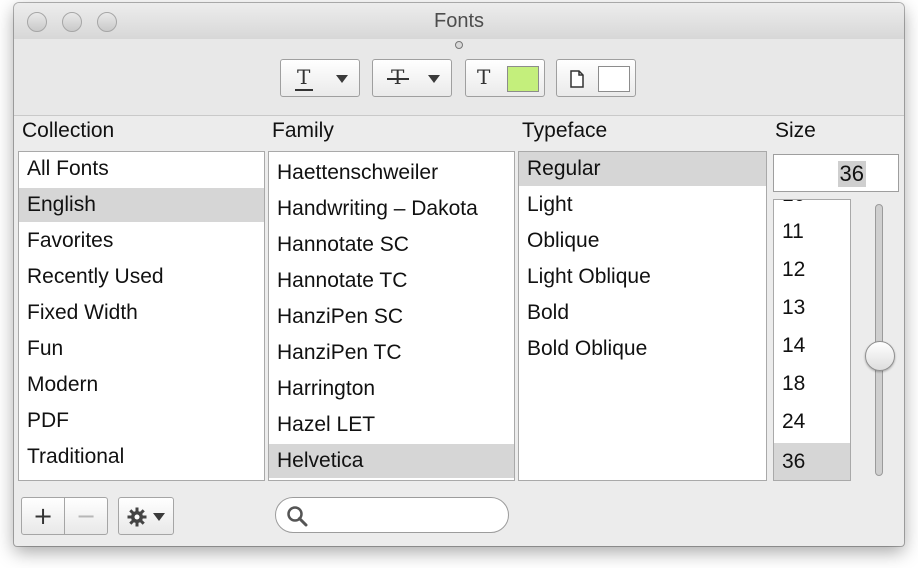 This screenshot has width=918, height=568. What do you see at coordinates (789, 269) in the screenshot?
I see `list-item: 12` at bounding box center [789, 269].